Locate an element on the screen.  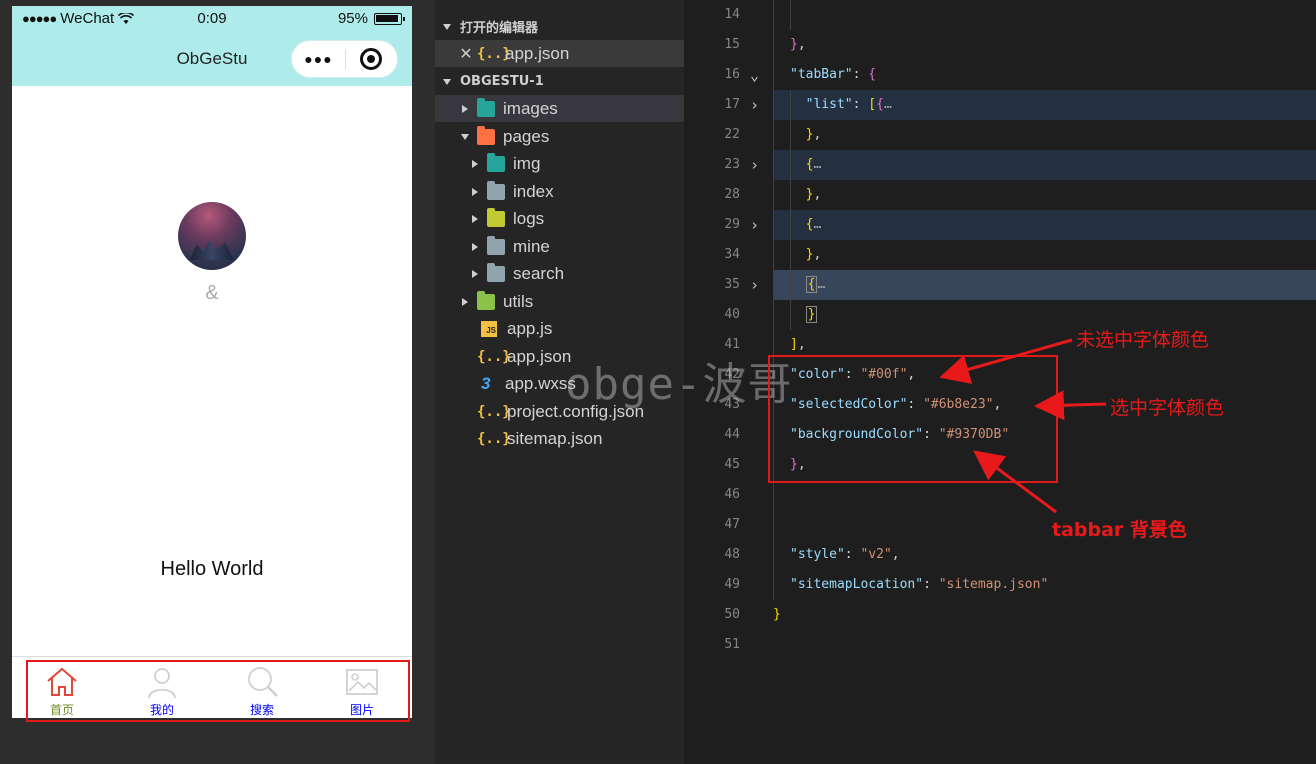
tree-folder-utils: utils is located at coordinates (559, 301).